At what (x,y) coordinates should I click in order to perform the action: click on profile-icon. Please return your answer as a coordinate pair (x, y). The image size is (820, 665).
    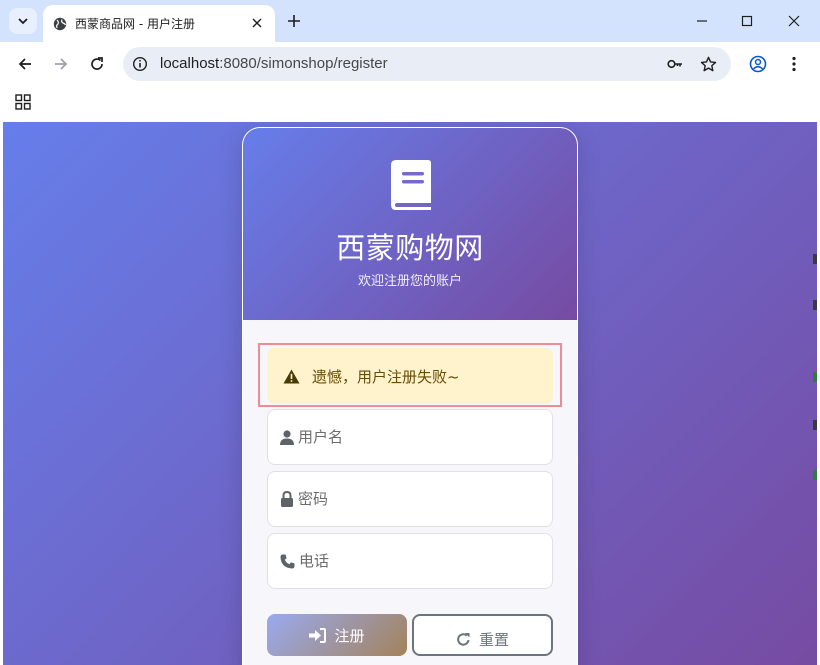
    Looking at the image, I should click on (758, 64).